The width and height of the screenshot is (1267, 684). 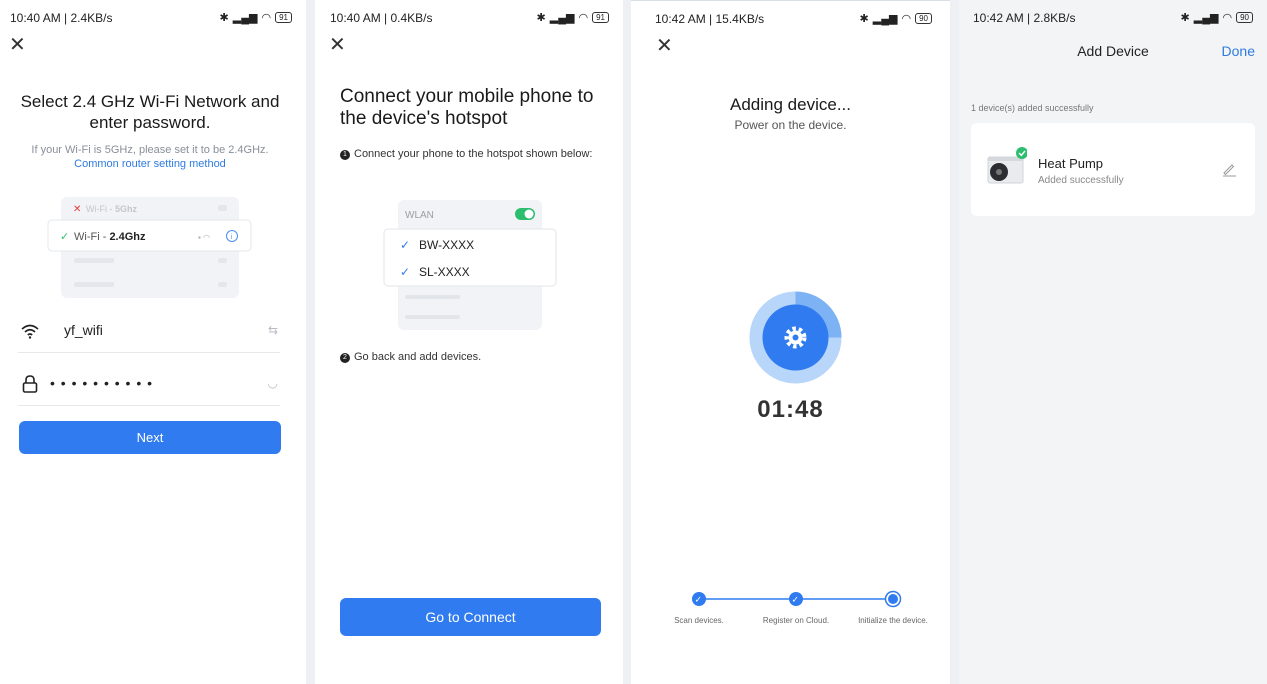 What do you see at coordinates (110, 237) in the screenshot?
I see `wifi-24g-label: Wi-Fi - 2.4Ghz` at bounding box center [110, 237].